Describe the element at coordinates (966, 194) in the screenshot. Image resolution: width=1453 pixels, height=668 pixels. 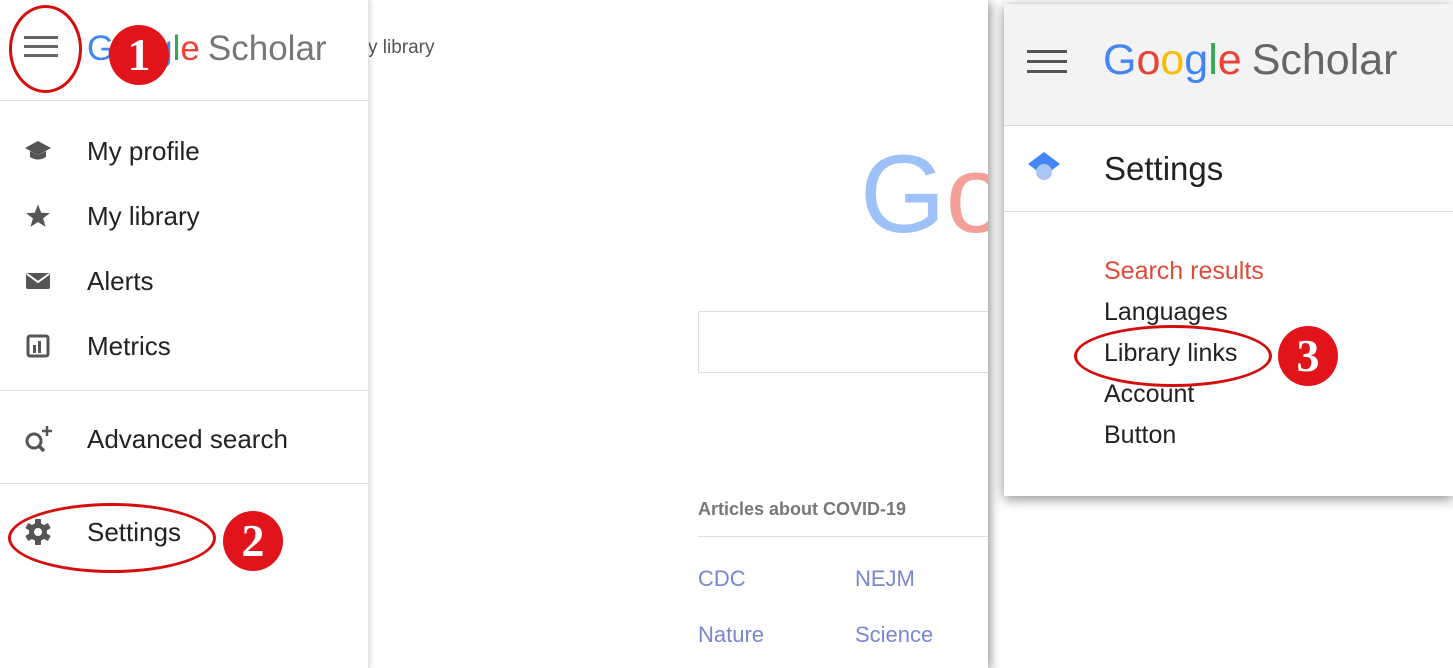
I see `logo-letter-o: o` at that location.